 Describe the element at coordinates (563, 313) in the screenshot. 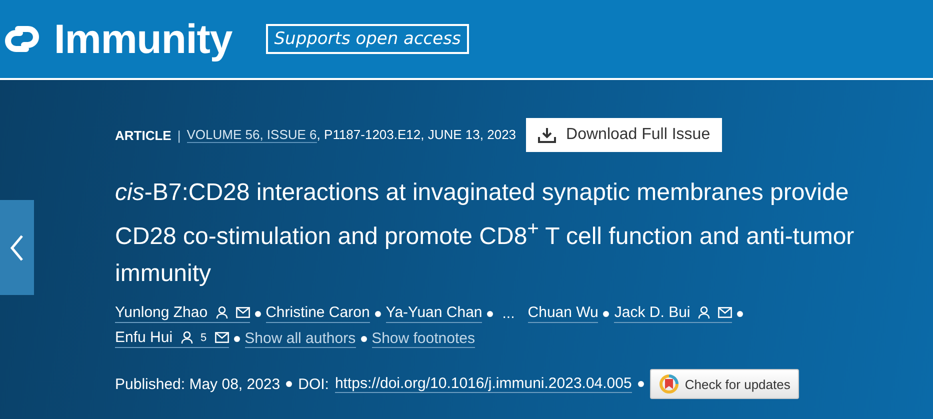

I see `author-link: Chuan Wu` at that location.